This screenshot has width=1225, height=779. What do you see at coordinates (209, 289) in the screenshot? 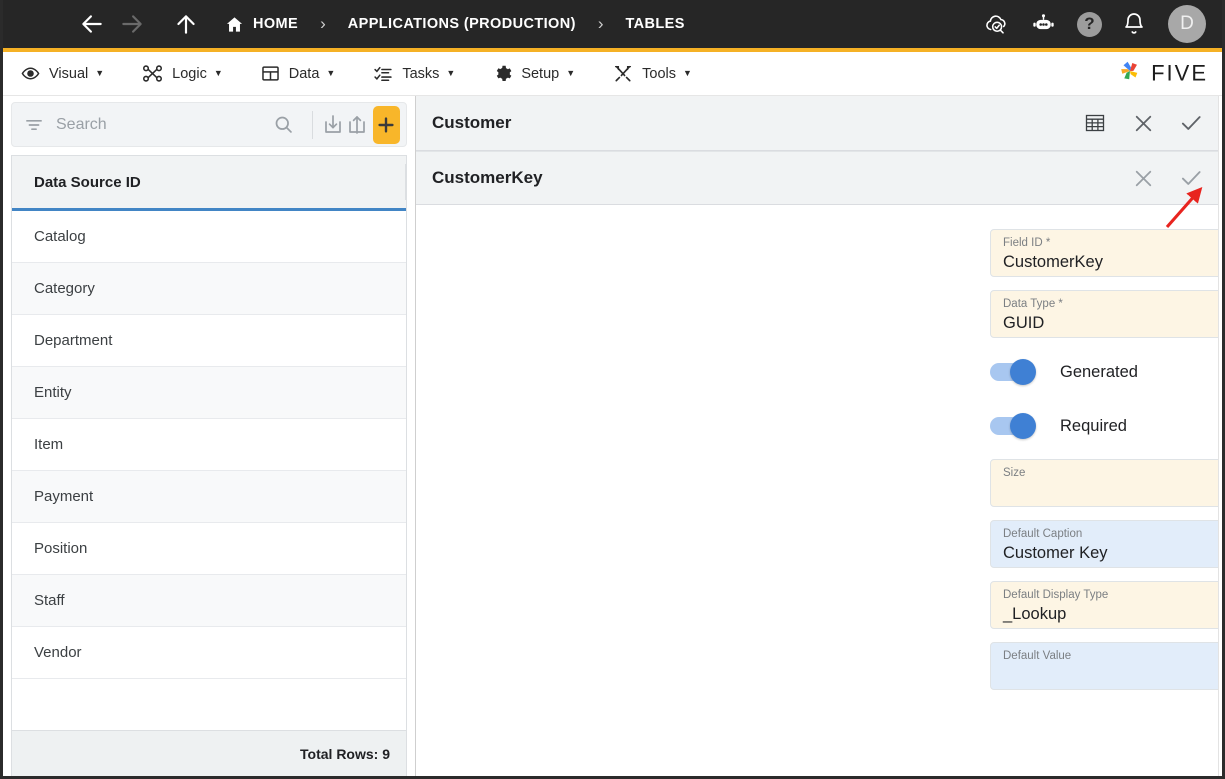
I see `table-row: Category` at bounding box center [209, 289].